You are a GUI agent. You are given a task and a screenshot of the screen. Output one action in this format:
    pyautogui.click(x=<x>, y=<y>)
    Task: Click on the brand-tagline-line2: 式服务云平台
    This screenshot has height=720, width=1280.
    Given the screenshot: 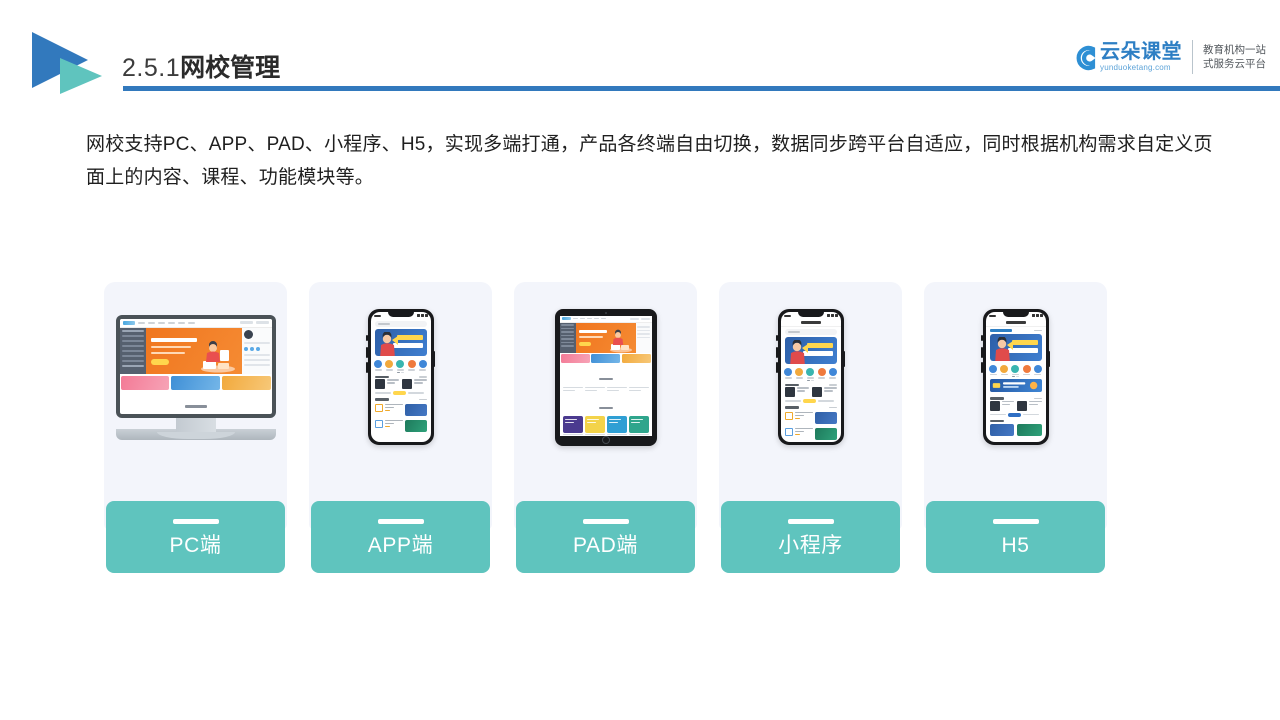 What is the action you would take?
    pyautogui.click(x=1234, y=64)
    